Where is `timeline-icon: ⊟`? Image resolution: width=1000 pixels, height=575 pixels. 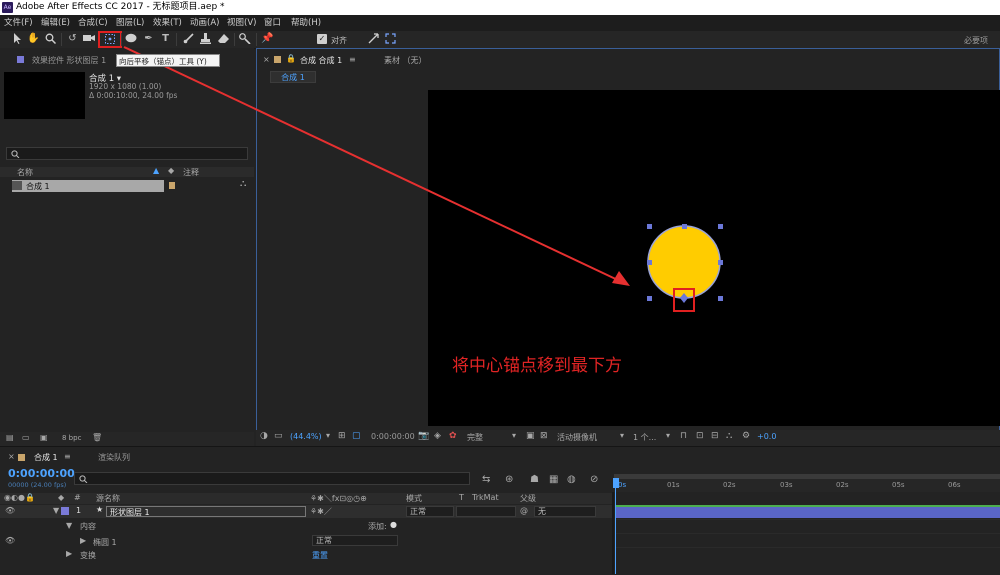
timeline-icon: ⊟ is located at coordinates (715, 436).